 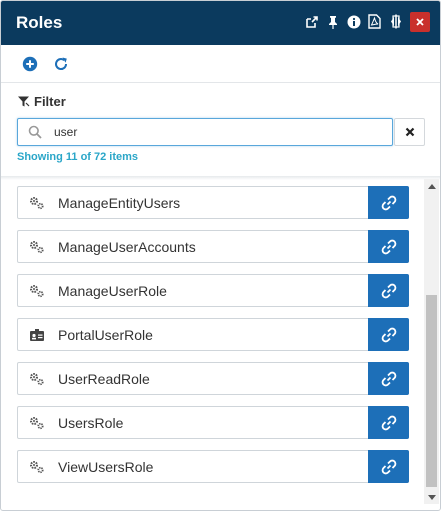 I want to click on toolbar, so click(x=220, y=64).